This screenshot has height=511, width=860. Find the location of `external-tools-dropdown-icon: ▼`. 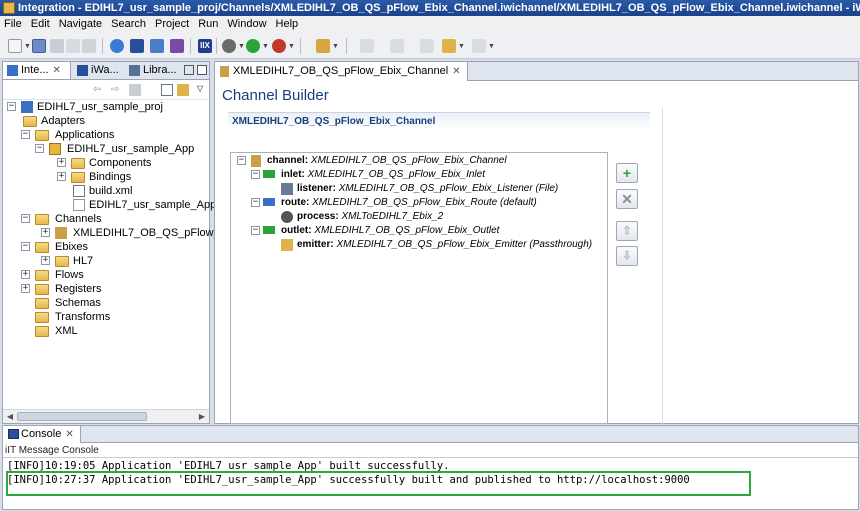

external-tools-dropdown-icon: ▼ is located at coordinates (291, 46).